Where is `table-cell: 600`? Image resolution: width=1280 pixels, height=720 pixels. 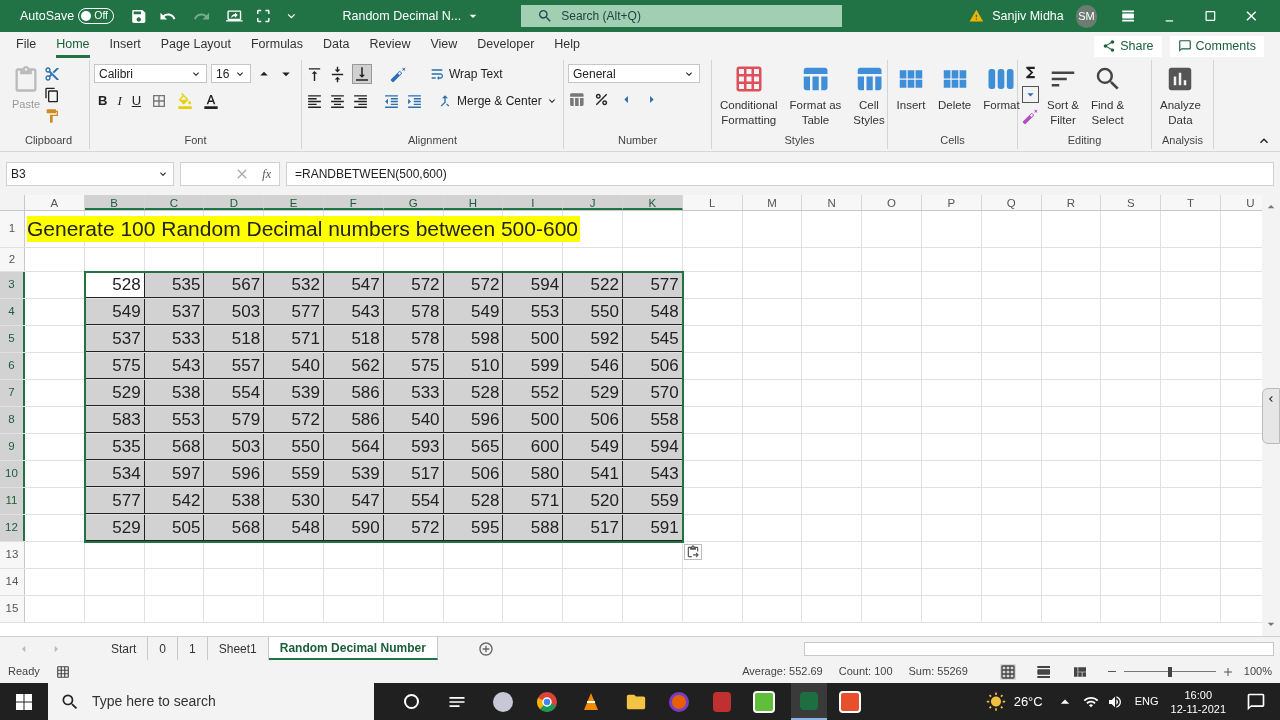 table-cell: 600 is located at coordinates (533, 447).